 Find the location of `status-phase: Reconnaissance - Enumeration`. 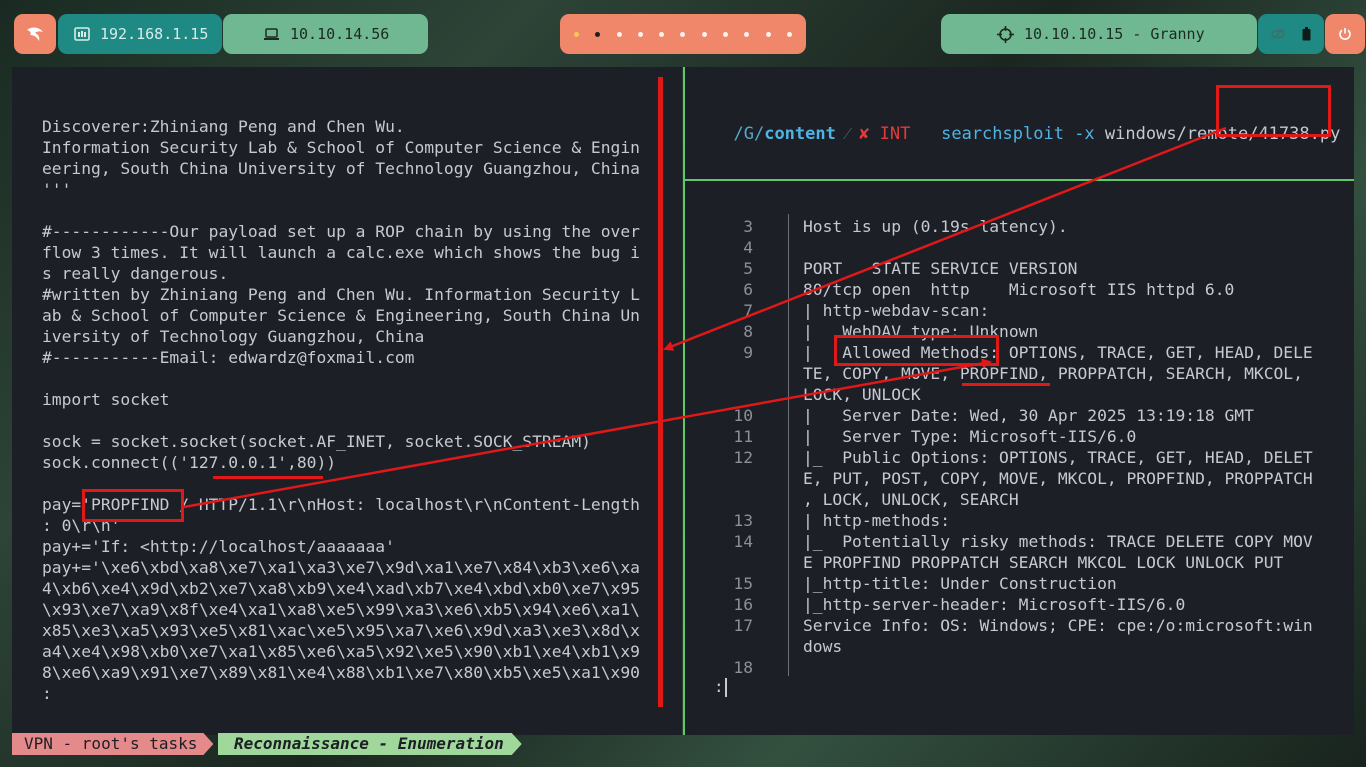

status-phase: Reconnaissance - Enumeration is located at coordinates (370, 744).